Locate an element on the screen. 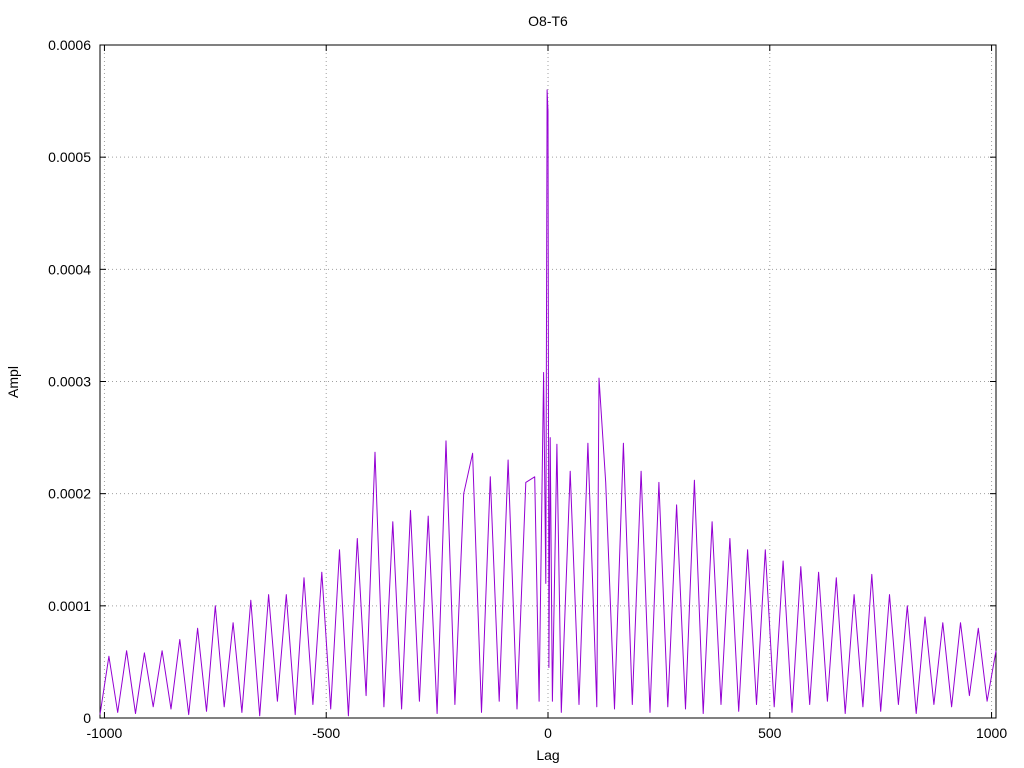  x-tick-label: -500 is located at coordinates (326, 733).